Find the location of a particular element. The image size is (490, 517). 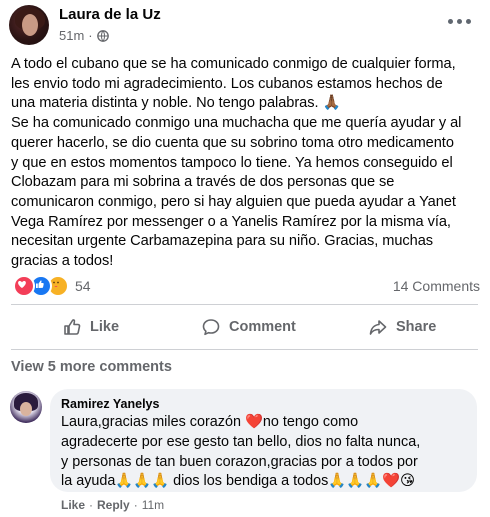

comment-actions: Like · Reply · 11m is located at coordinates (112, 505).